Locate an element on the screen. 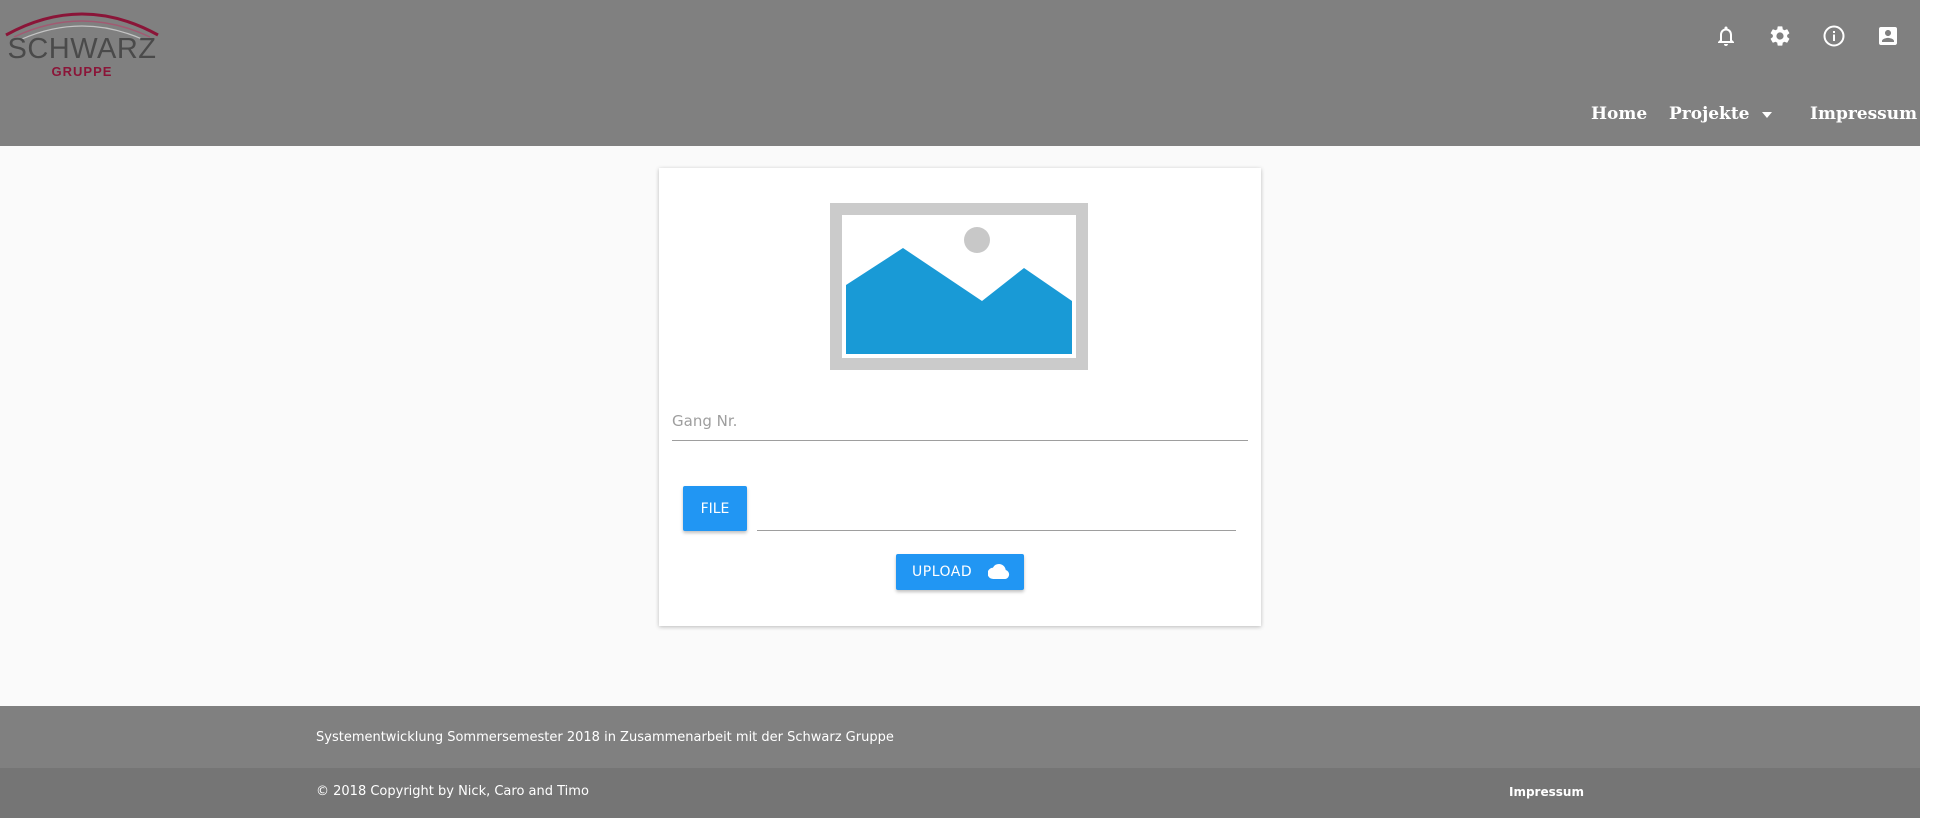  file-button: FILE is located at coordinates (715, 508).